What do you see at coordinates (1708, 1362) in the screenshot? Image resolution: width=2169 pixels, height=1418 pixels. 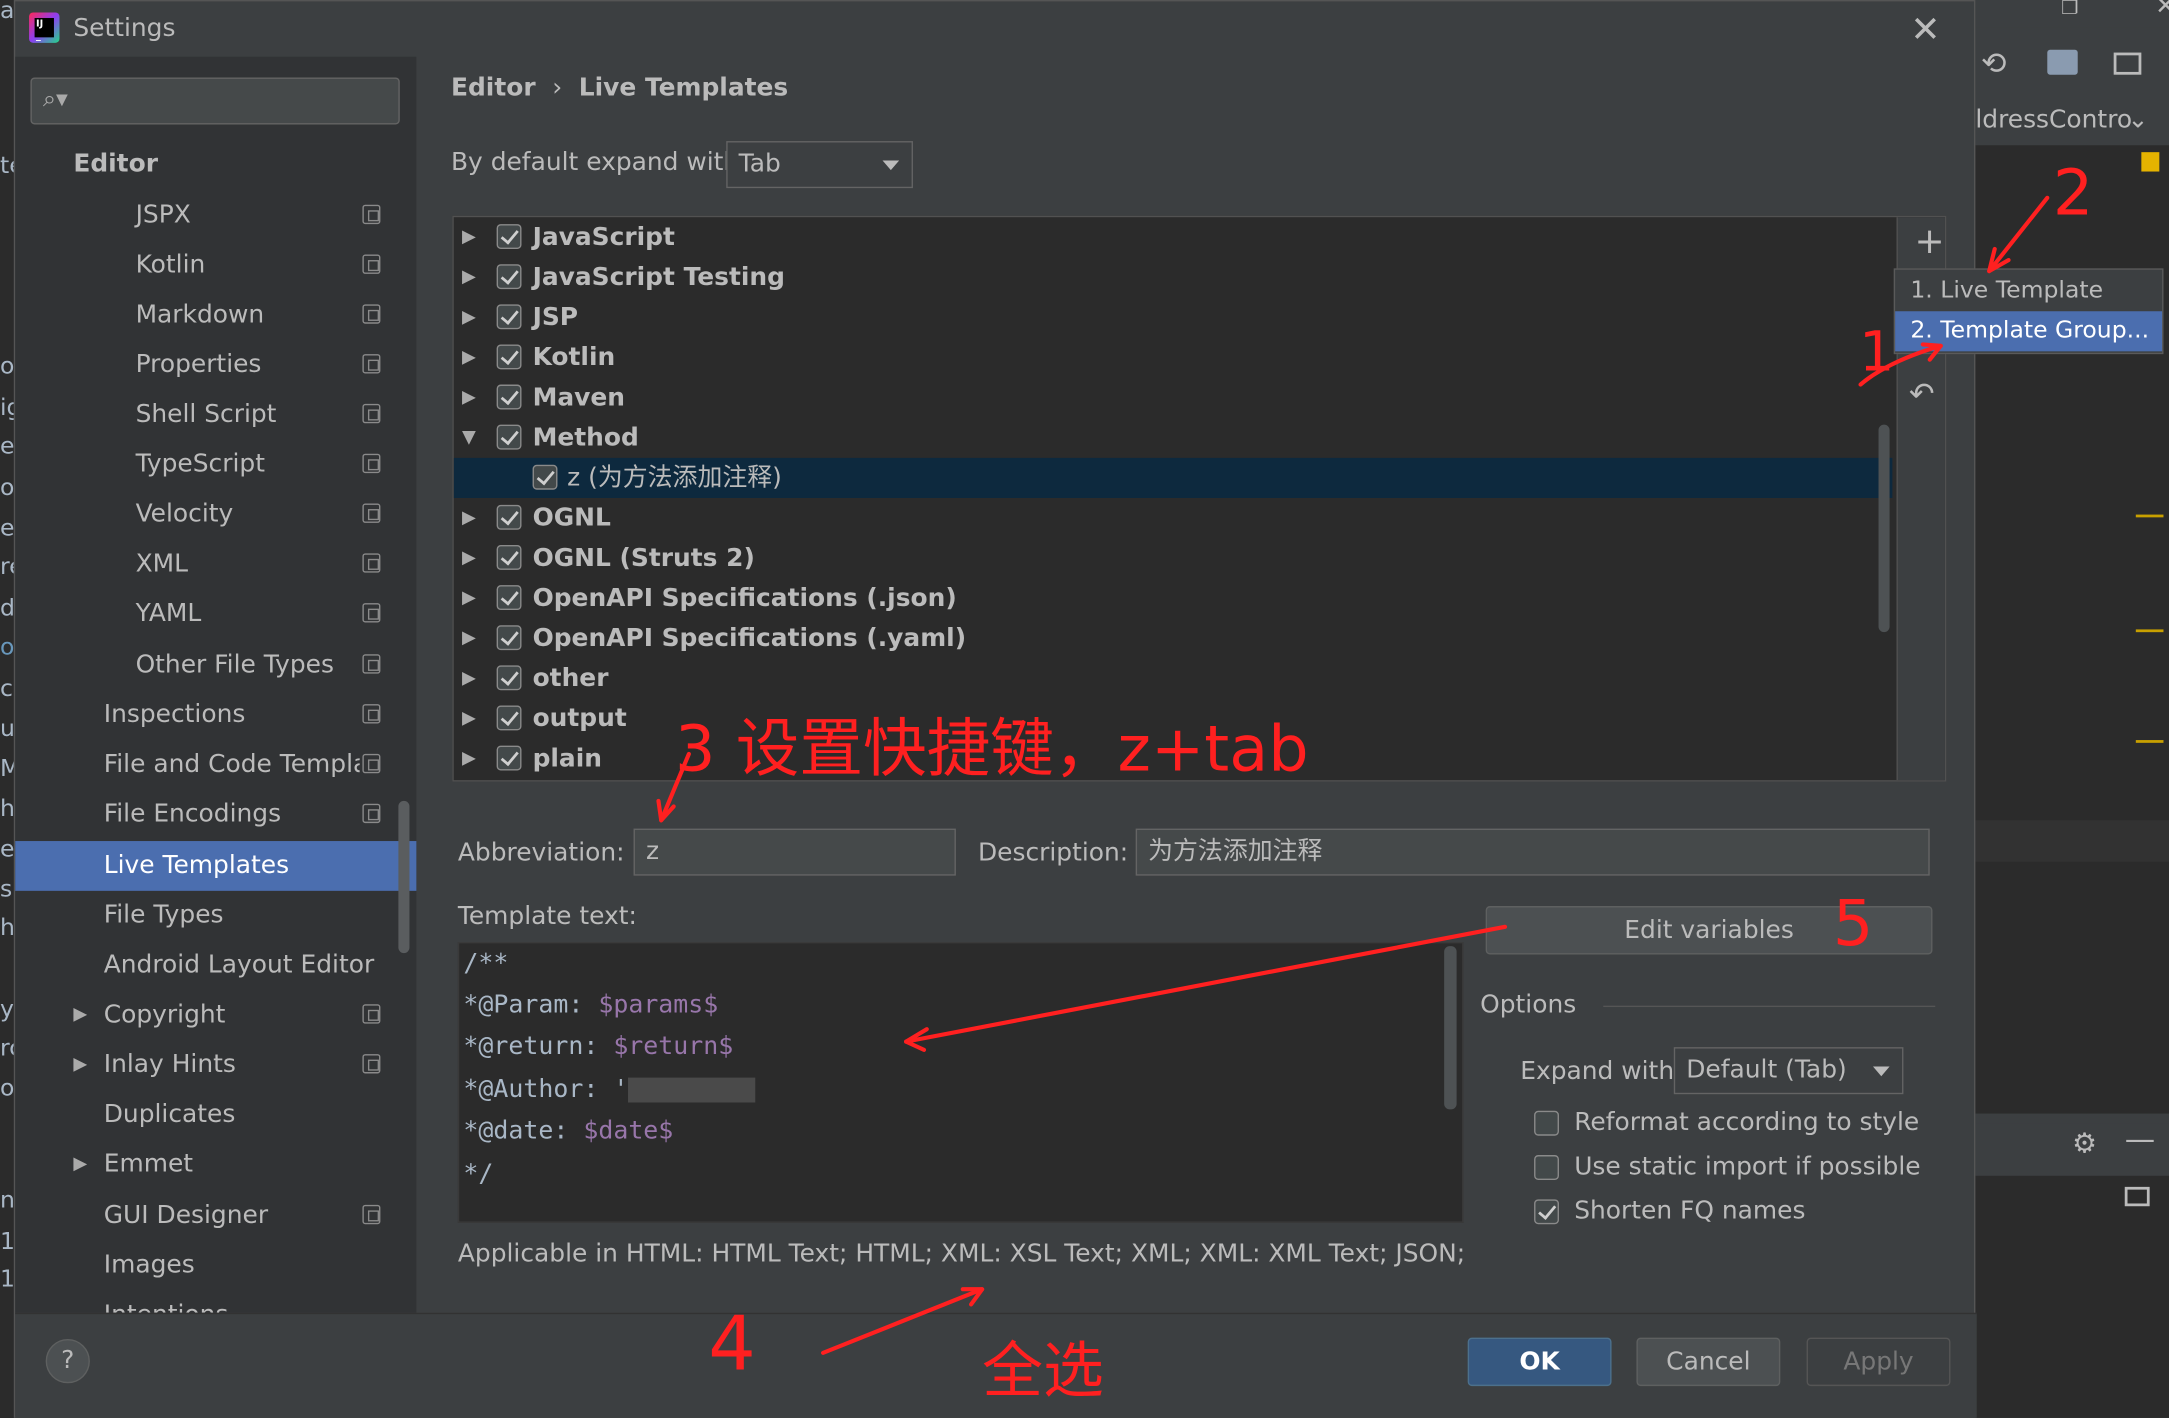 I see `cancel-button: Cancel` at bounding box center [1708, 1362].